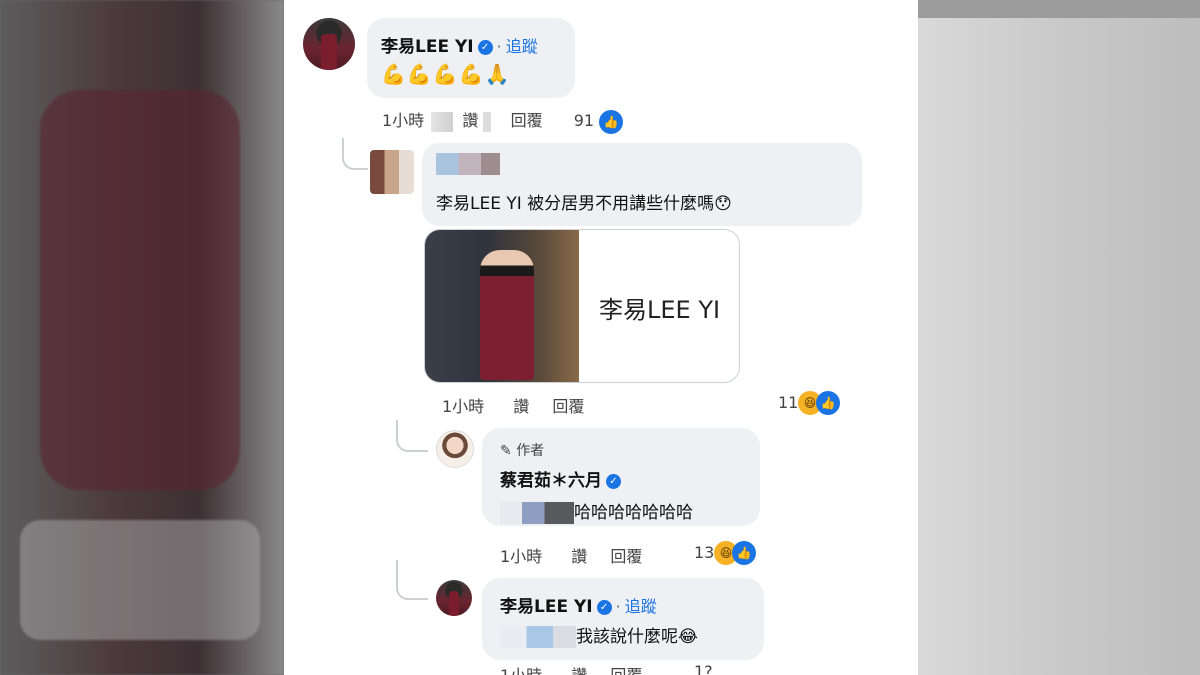 This screenshot has height=675, width=1200. Describe the element at coordinates (650, 554) in the screenshot. I see `comment-meta: 1小時 讚 回覆 13 😆 👍` at that location.